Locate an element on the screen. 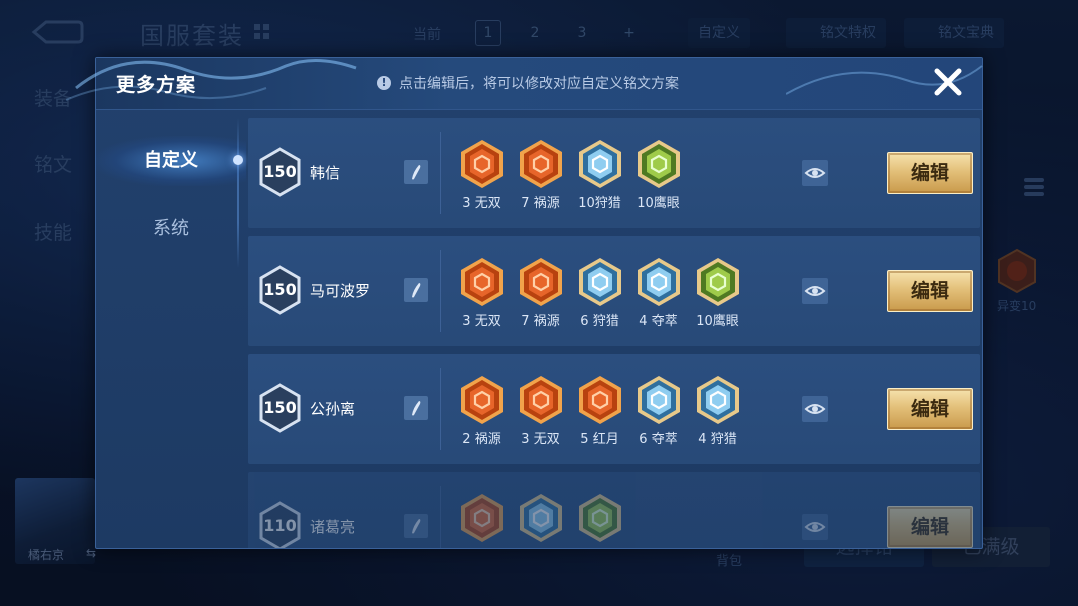  rune-slot: 5 红月 is located at coordinates (599, 410).